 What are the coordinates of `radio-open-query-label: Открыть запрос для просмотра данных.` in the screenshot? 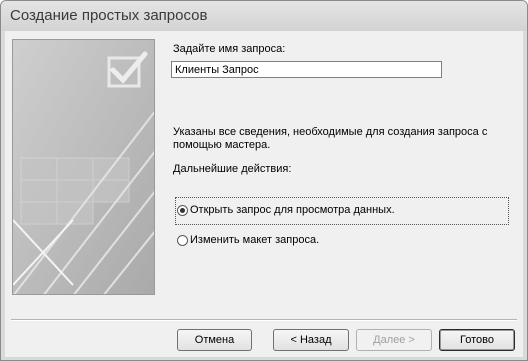 It's located at (292, 210).